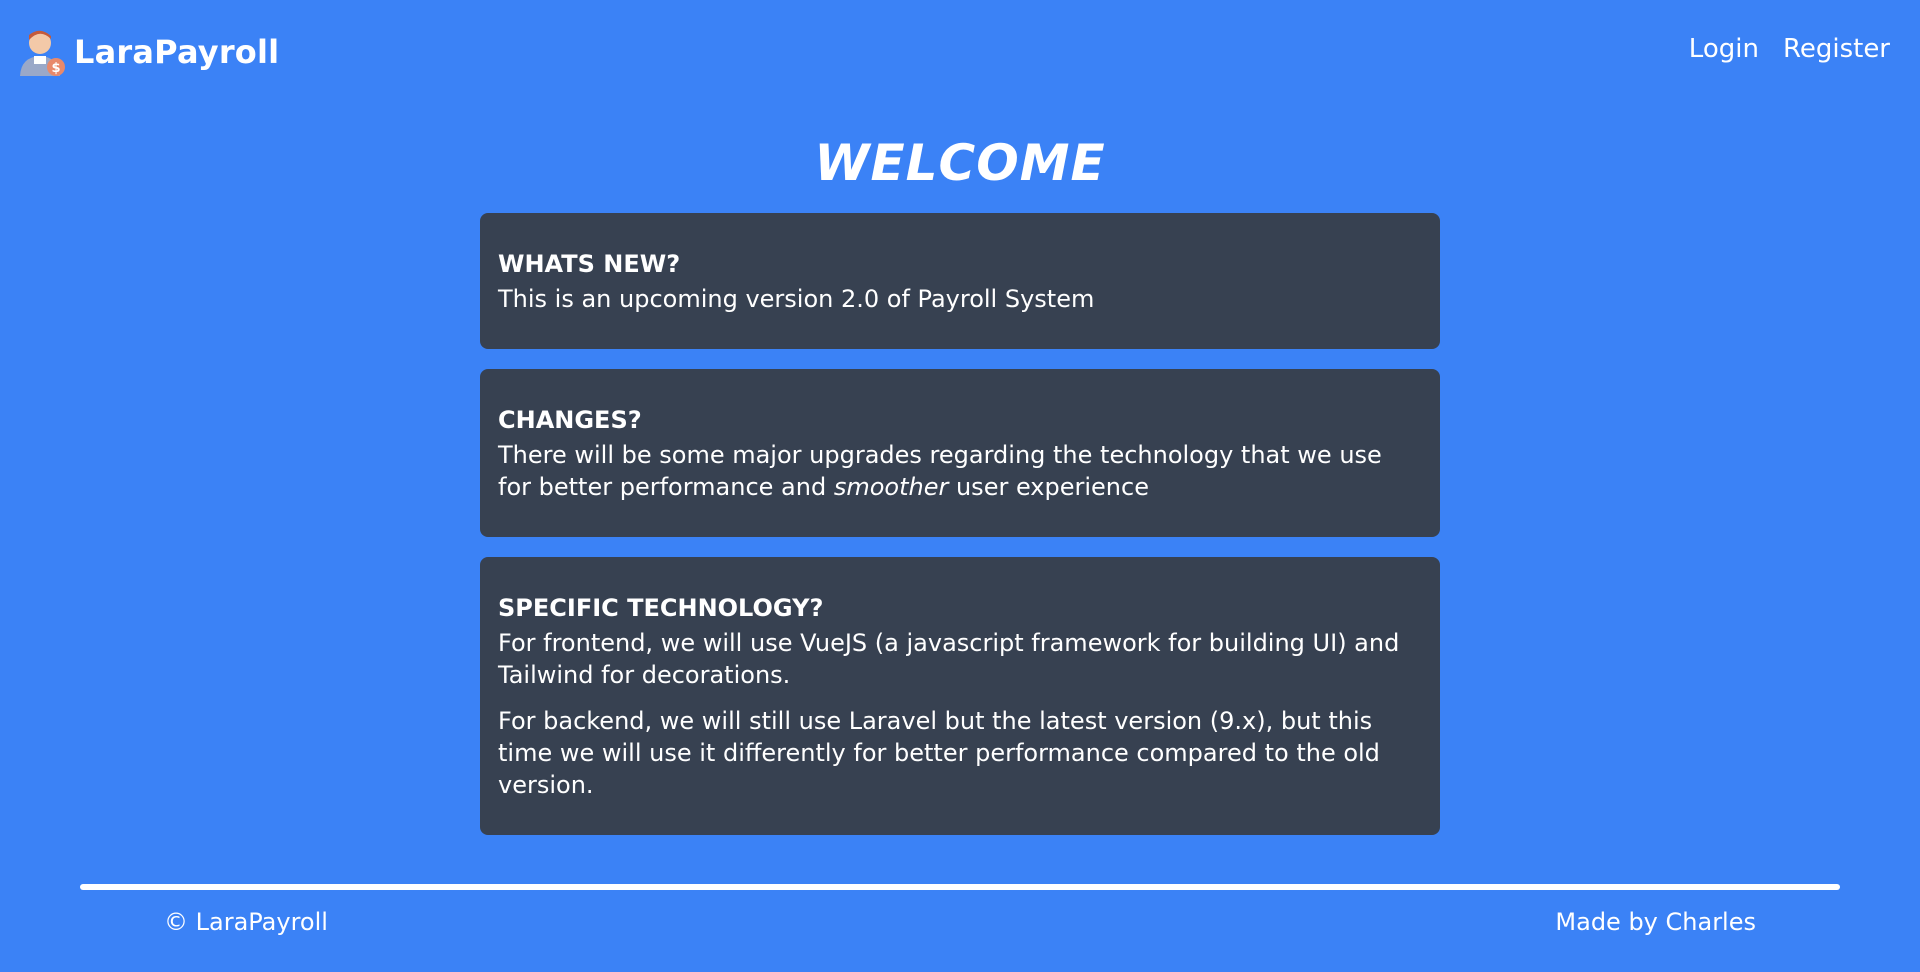  Describe the element at coordinates (960, 887) in the screenshot. I see `footer-divider` at that location.